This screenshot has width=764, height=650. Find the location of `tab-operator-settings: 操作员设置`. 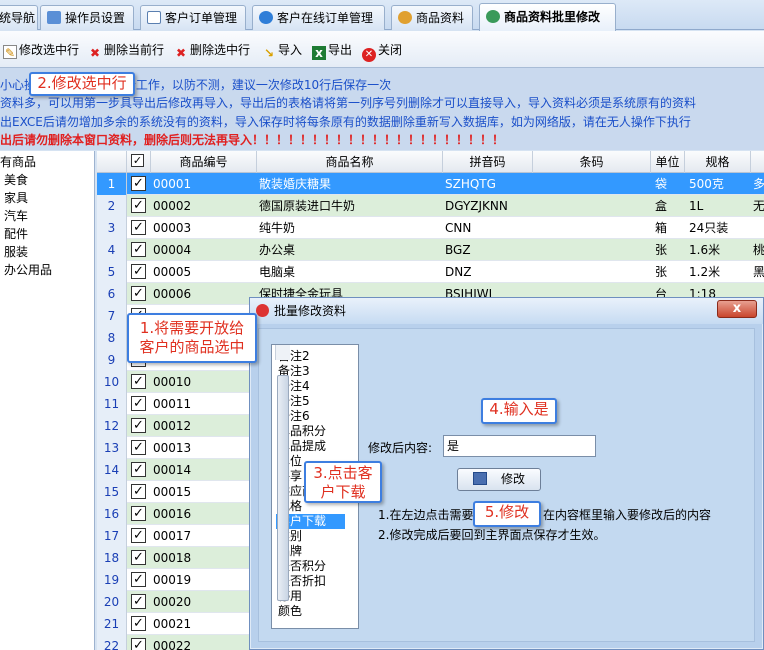

tab-operator-settings: 操作员设置 is located at coordinates (87, 17).